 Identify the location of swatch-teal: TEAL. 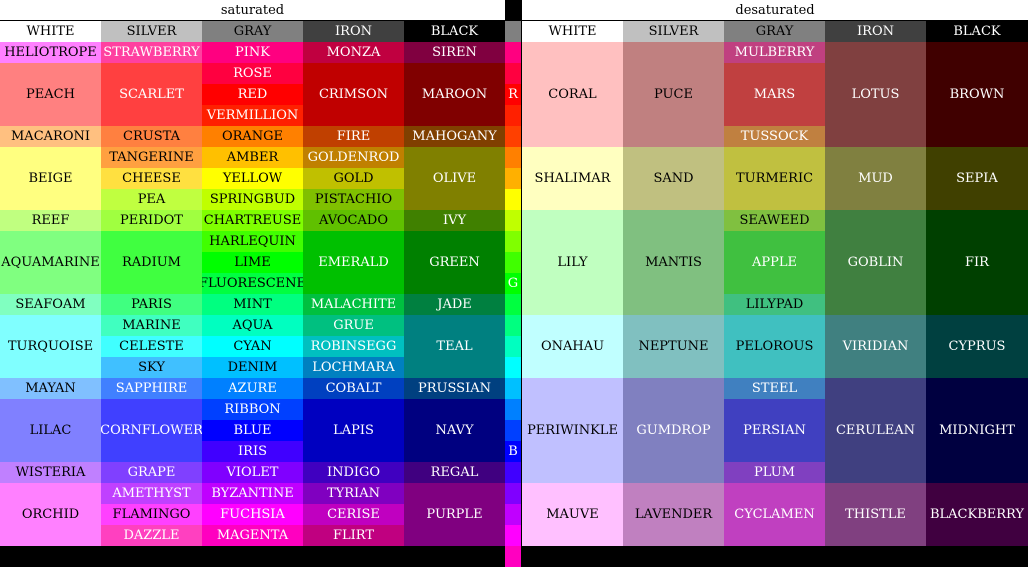
(454, 346).